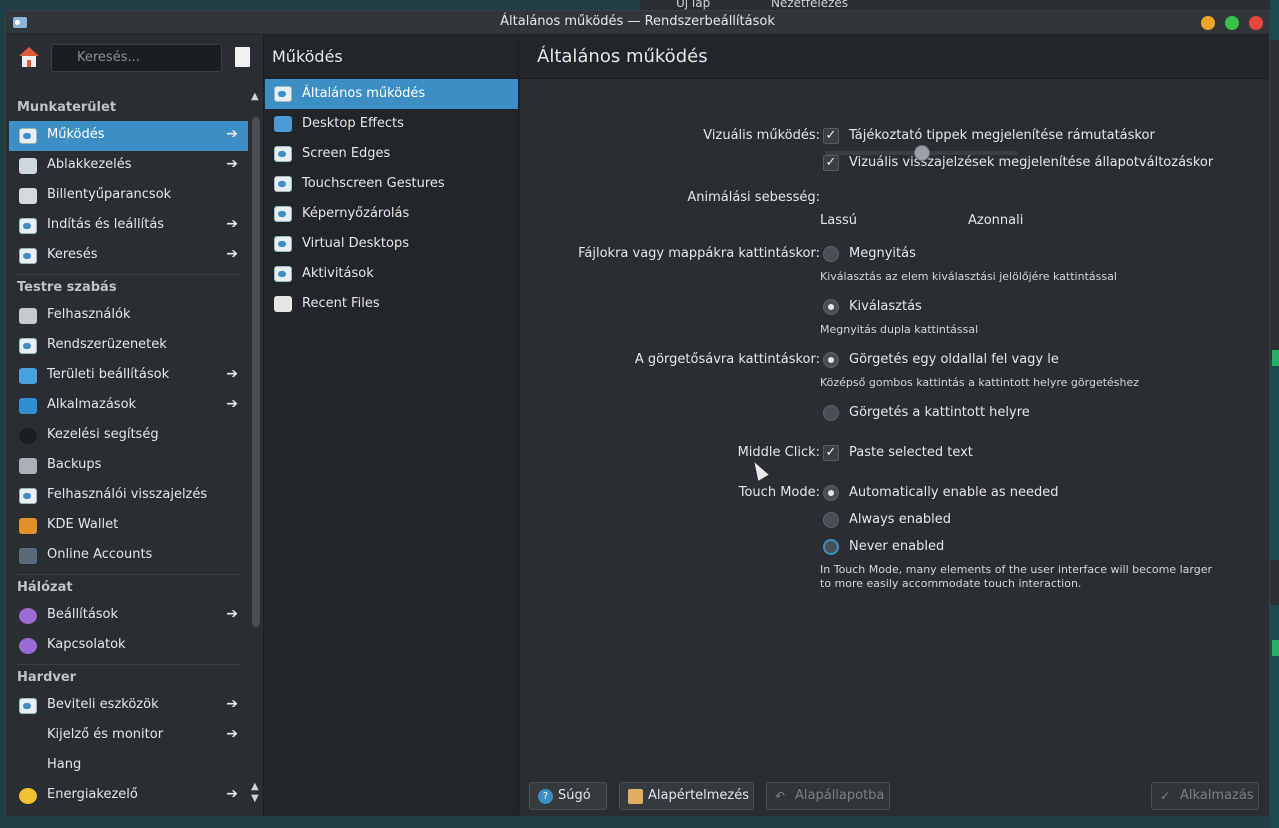 Image resolution: width=1279 pixels, height=828 pixels. What do you see at coordinates (831, 547) in the screenshot?
I see `touch-never-radio` at bounding box center [831, 547].